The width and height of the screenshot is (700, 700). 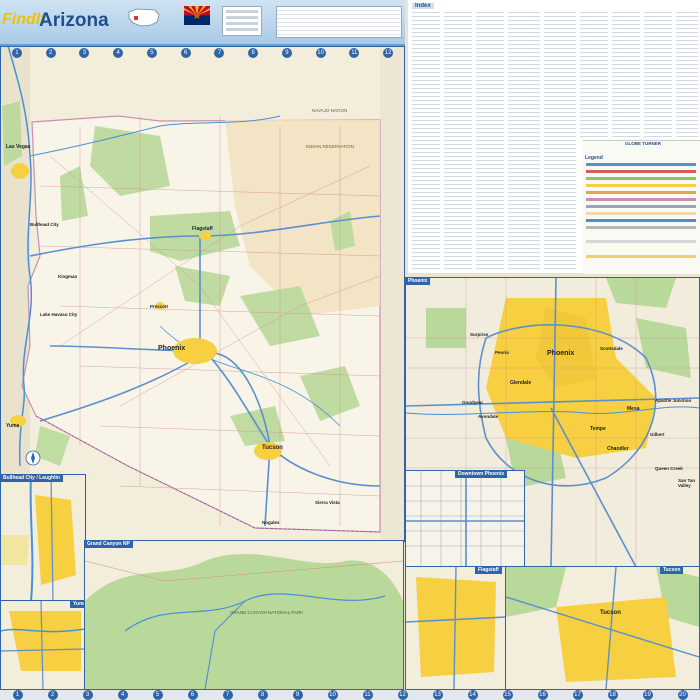 I want to click on phoenix-inset-title: Phoenix, so click(x=418, y=281).